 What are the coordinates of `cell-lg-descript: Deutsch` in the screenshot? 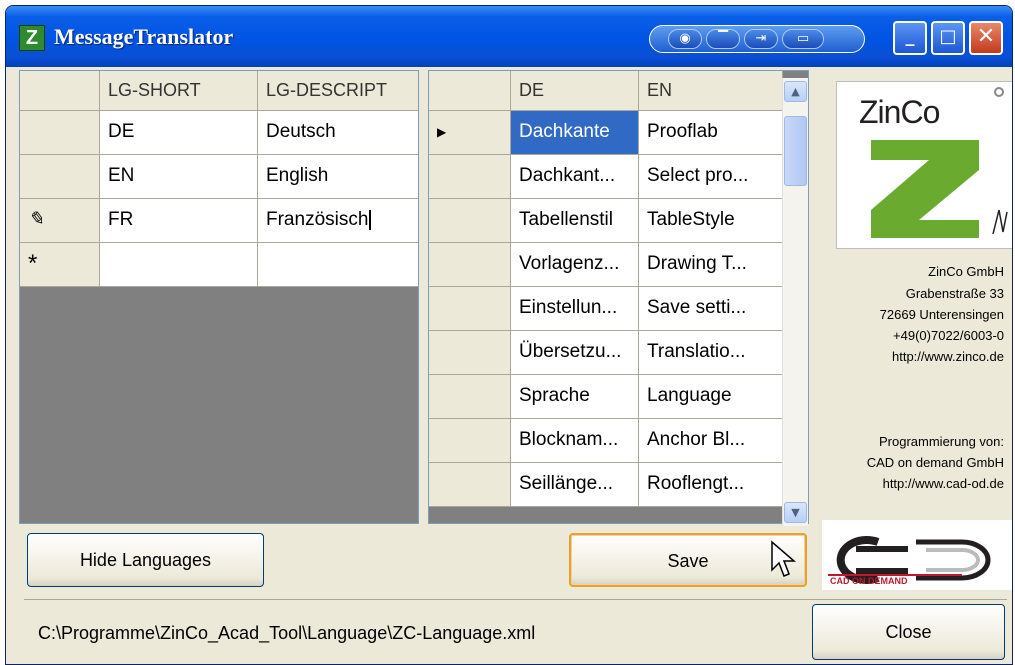 It's located at (338, 133).